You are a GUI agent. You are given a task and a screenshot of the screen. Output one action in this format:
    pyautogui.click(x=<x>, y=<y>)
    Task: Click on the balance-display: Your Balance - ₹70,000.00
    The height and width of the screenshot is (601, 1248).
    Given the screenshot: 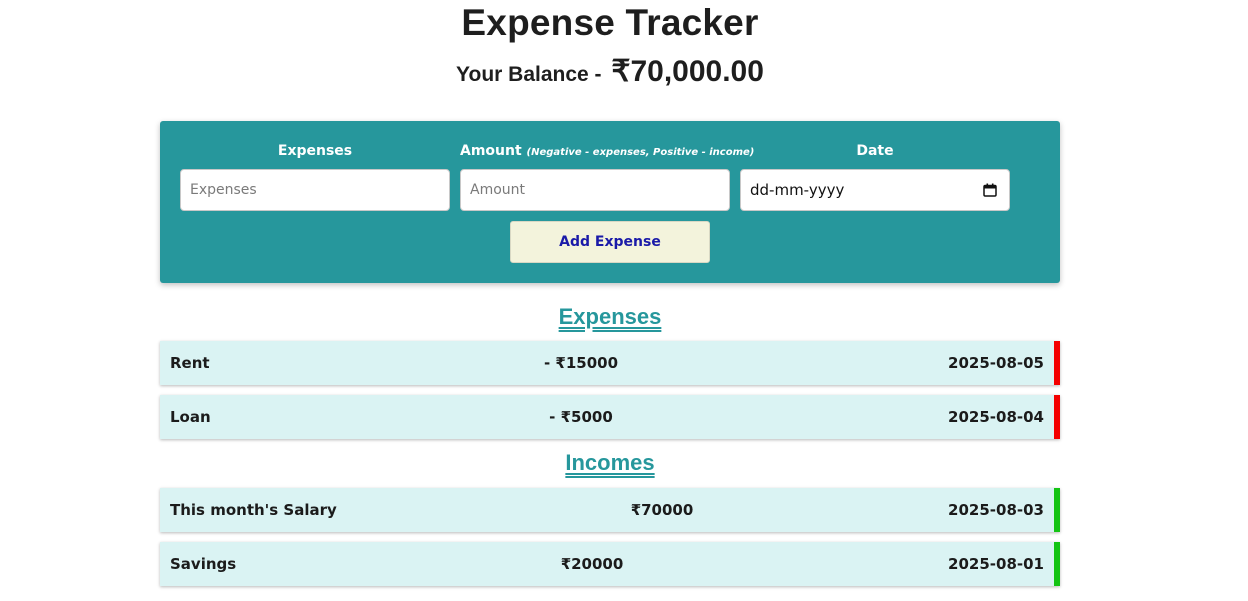 What is the action you would take?
    pyautogui.click(x=610, y=71)
    